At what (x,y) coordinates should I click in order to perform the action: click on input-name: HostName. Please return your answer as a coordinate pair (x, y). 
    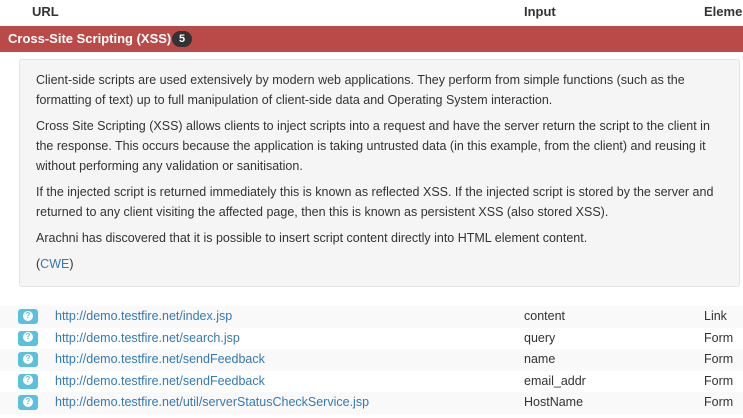
    Looking at the image, I should click on (554, 402).